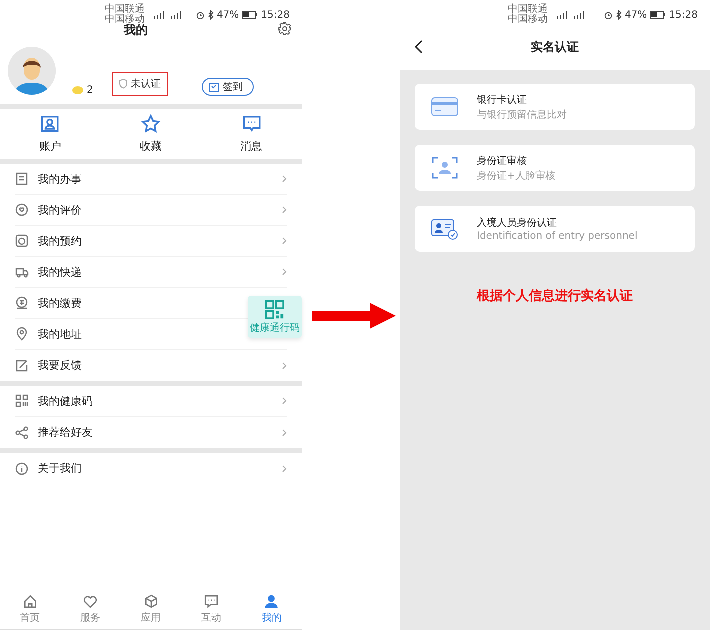 This screenshot has width=710, height=630. What do you see at coordinates (90, 609) in the screenshot?
I see `tab-bar-item: 服务` at bounding box center [90, 609].